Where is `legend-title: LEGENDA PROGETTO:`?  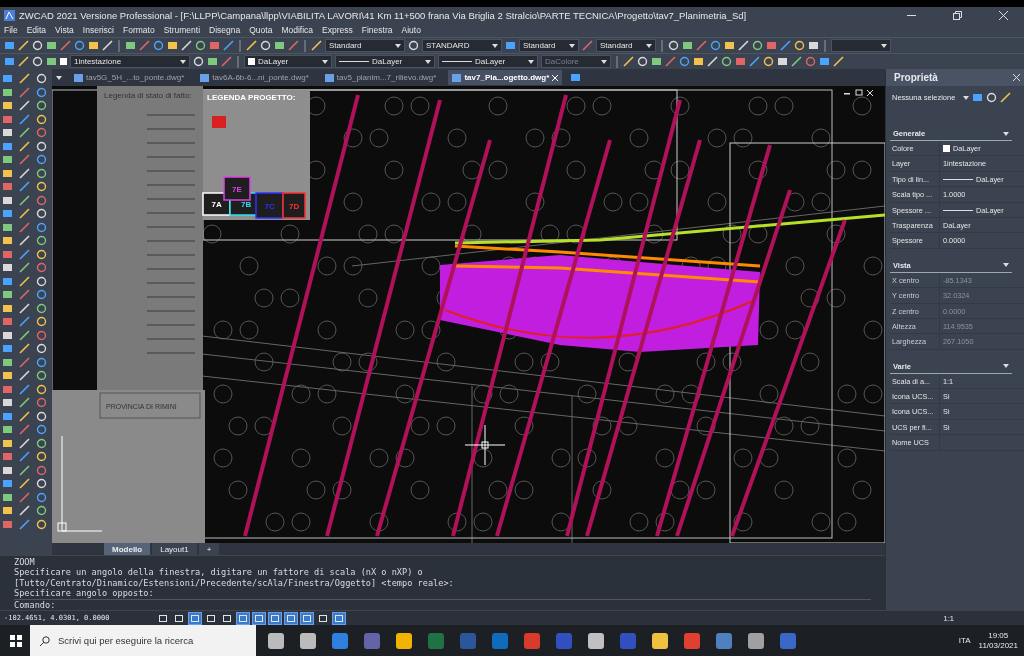
legend-title: LEGENDA PROGETTO: is located at coordinates (251, 97).